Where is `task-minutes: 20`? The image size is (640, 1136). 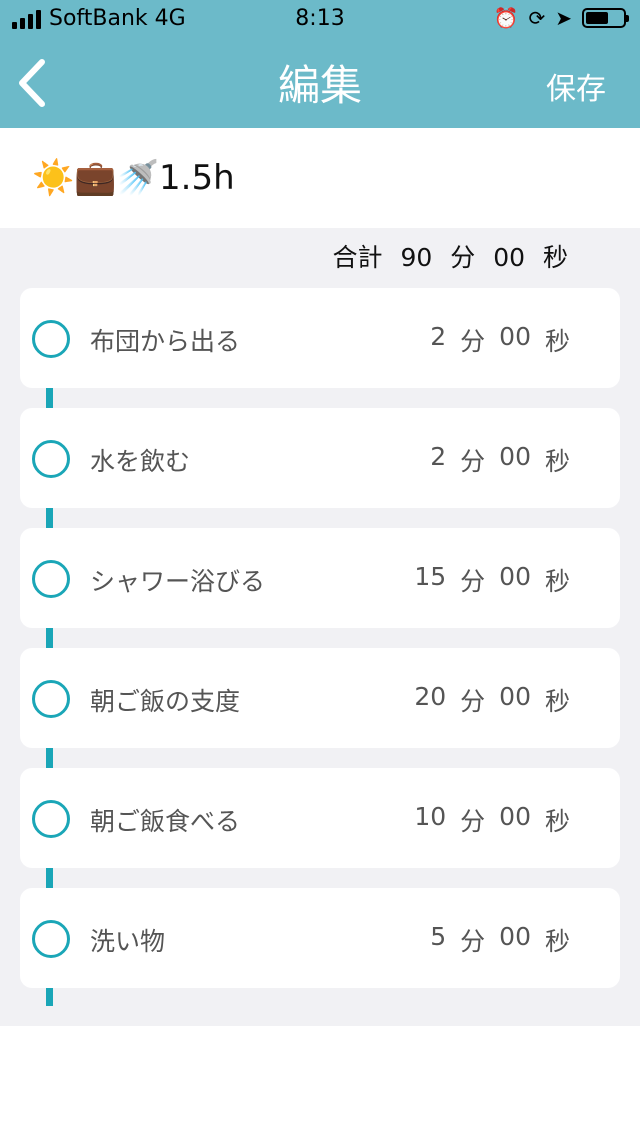 task-minutes: 20 is located at coordinates (430, 696).